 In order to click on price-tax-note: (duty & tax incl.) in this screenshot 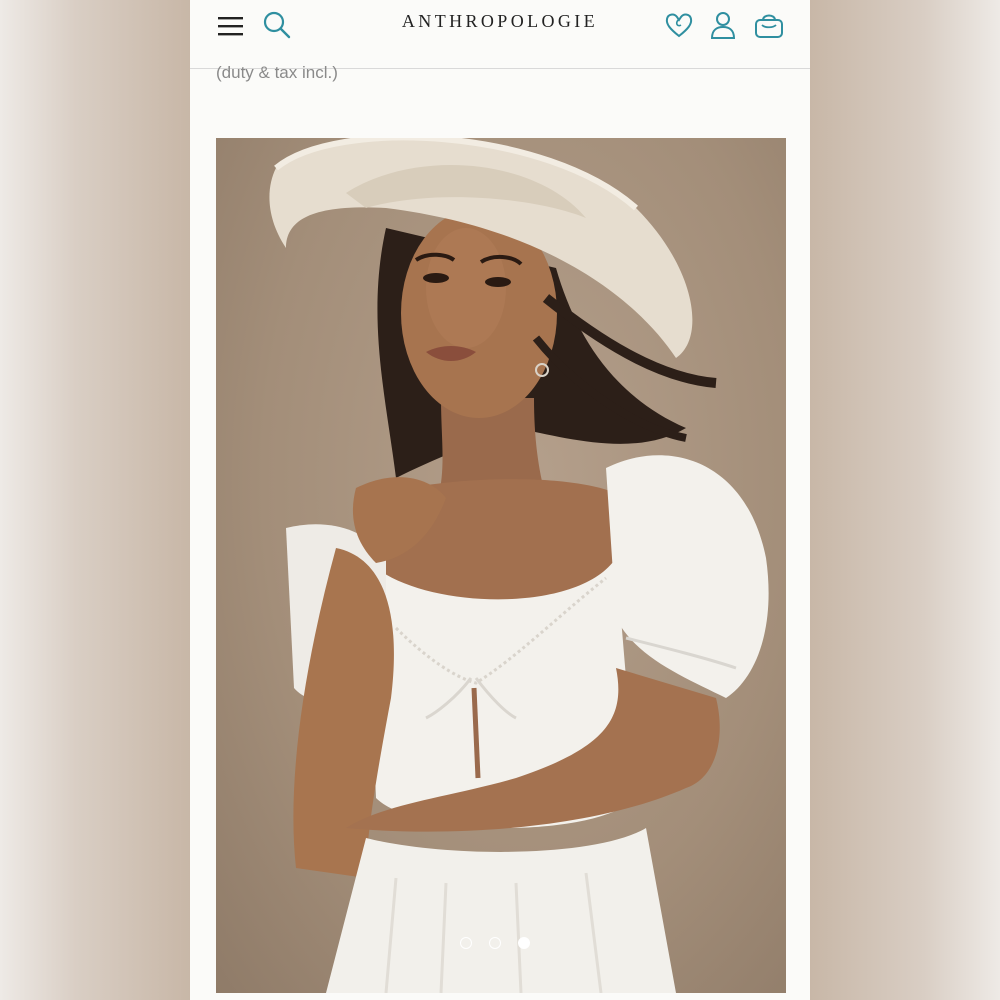, I will do `click(277, 72)`.